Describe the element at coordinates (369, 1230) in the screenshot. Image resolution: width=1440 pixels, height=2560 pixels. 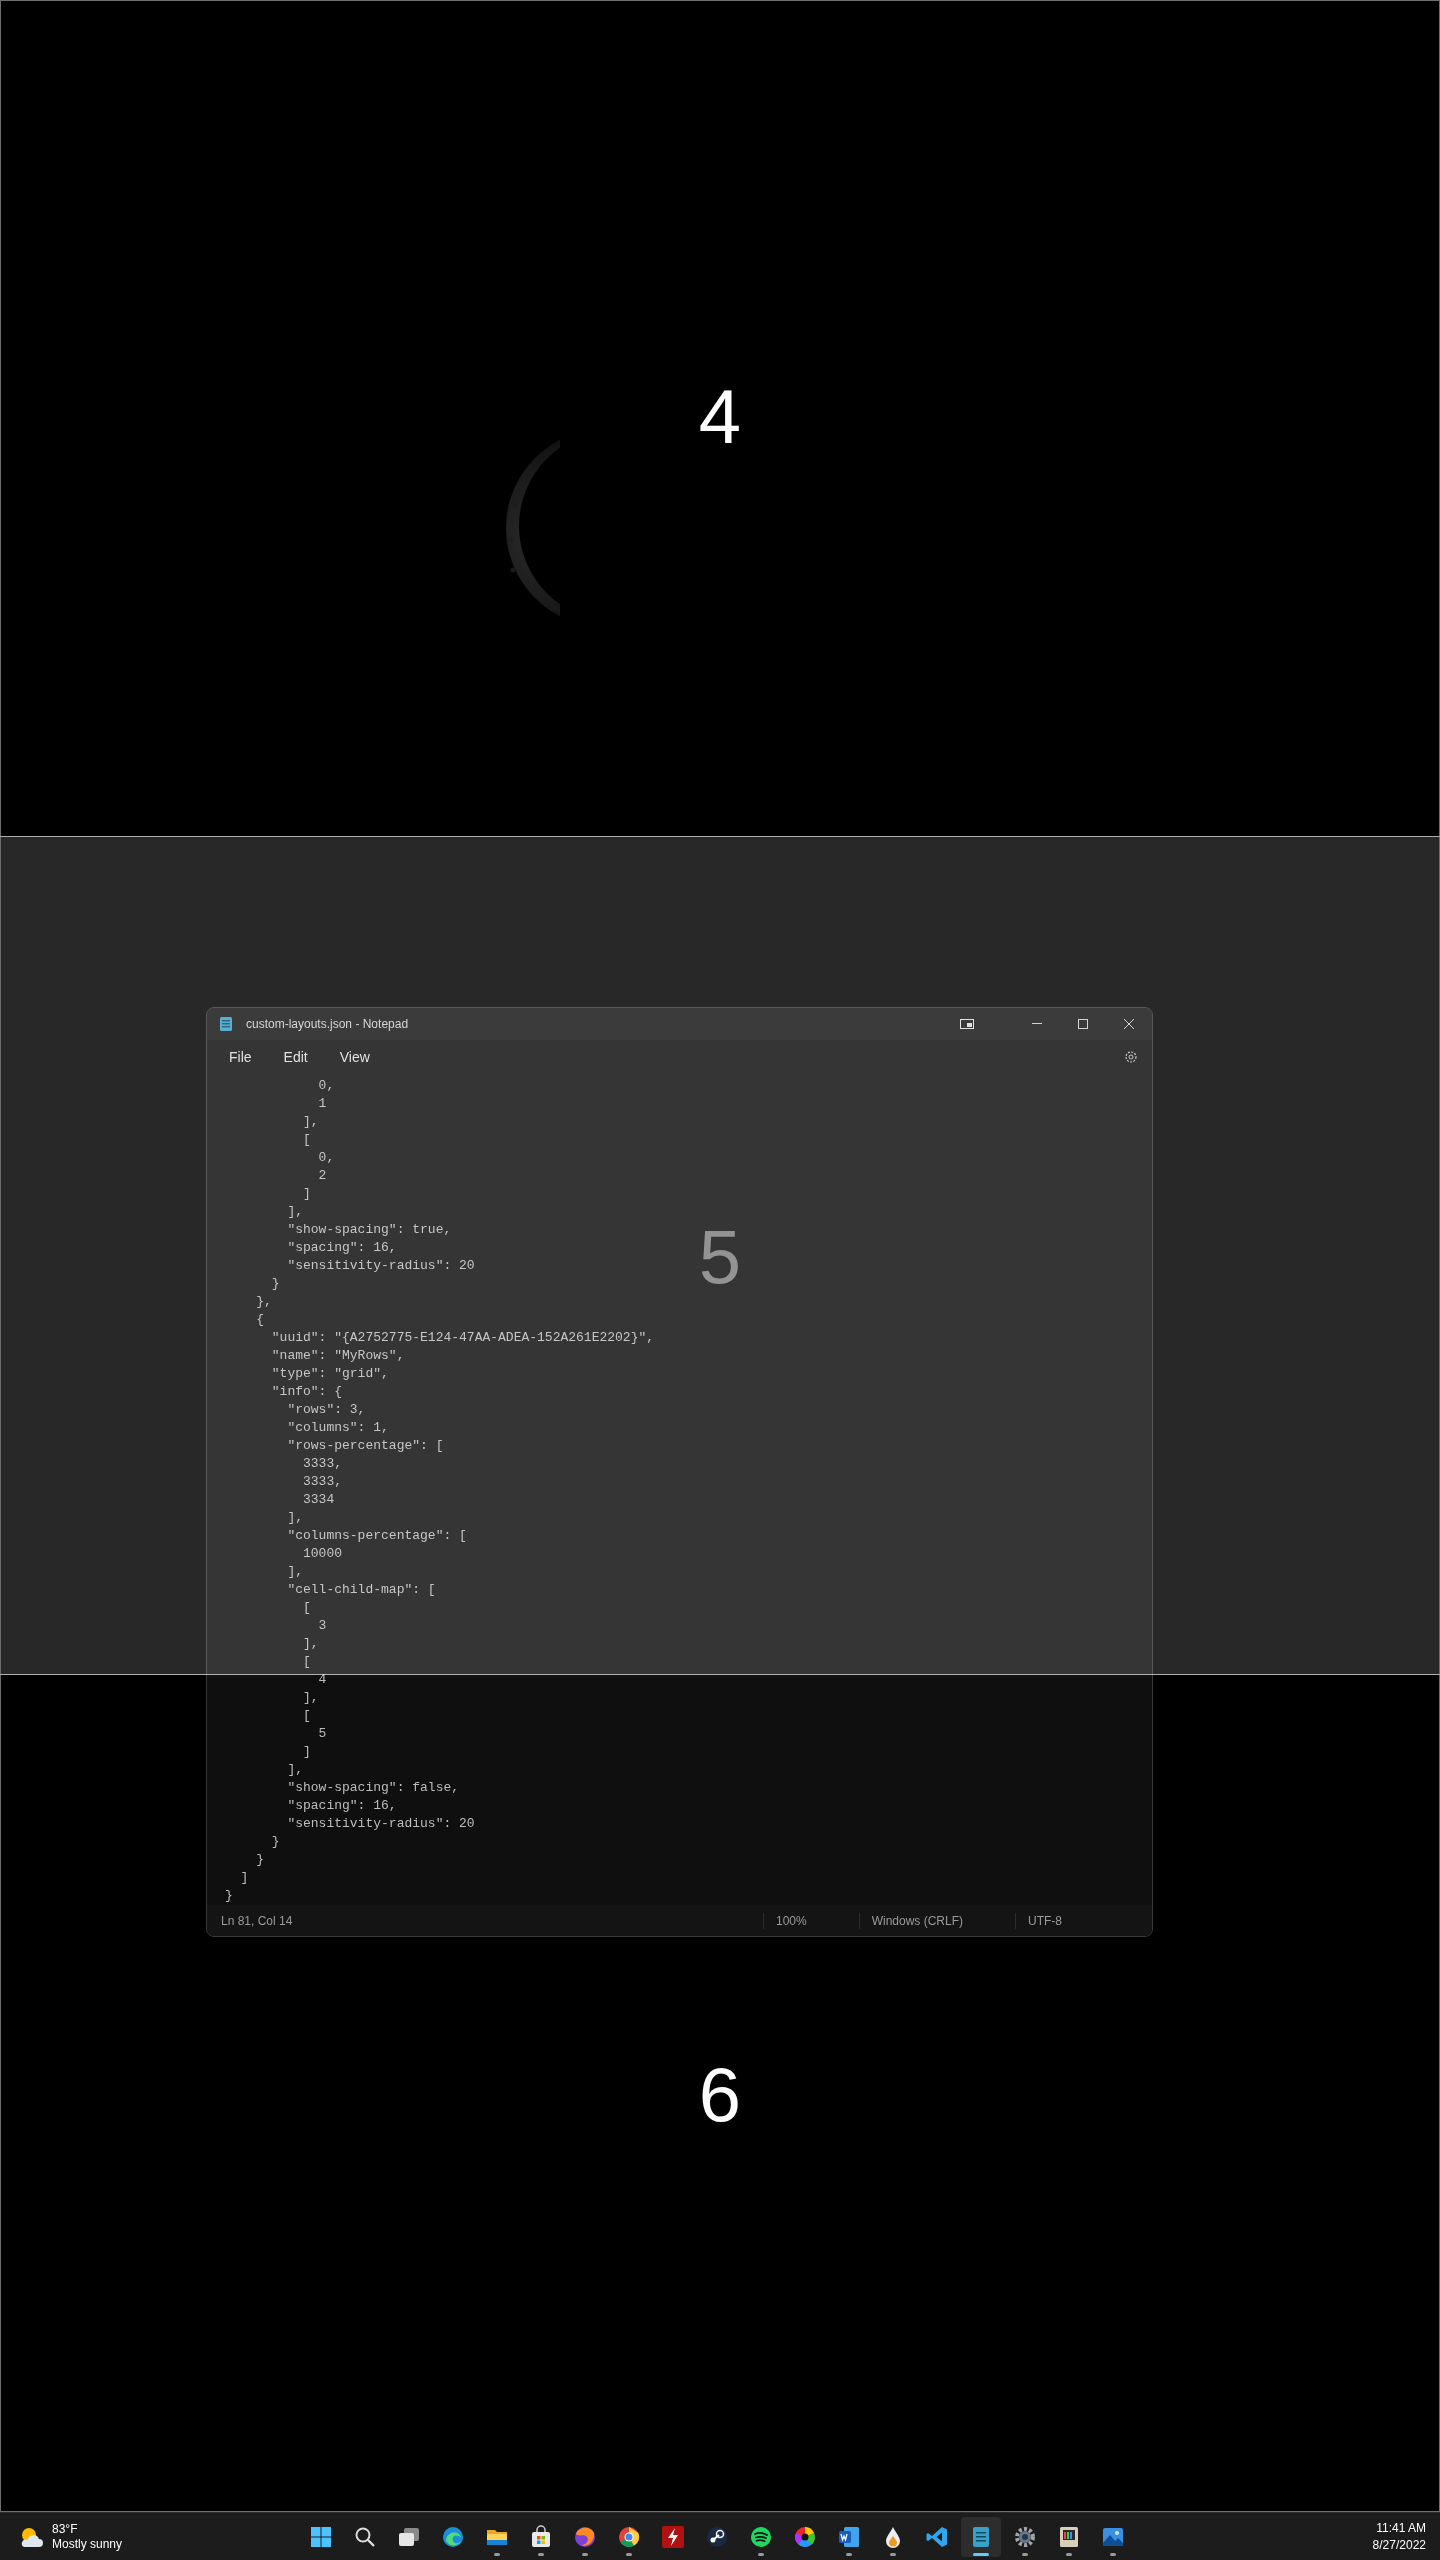
I see `code-line: "show-spacing": true,` at that location.